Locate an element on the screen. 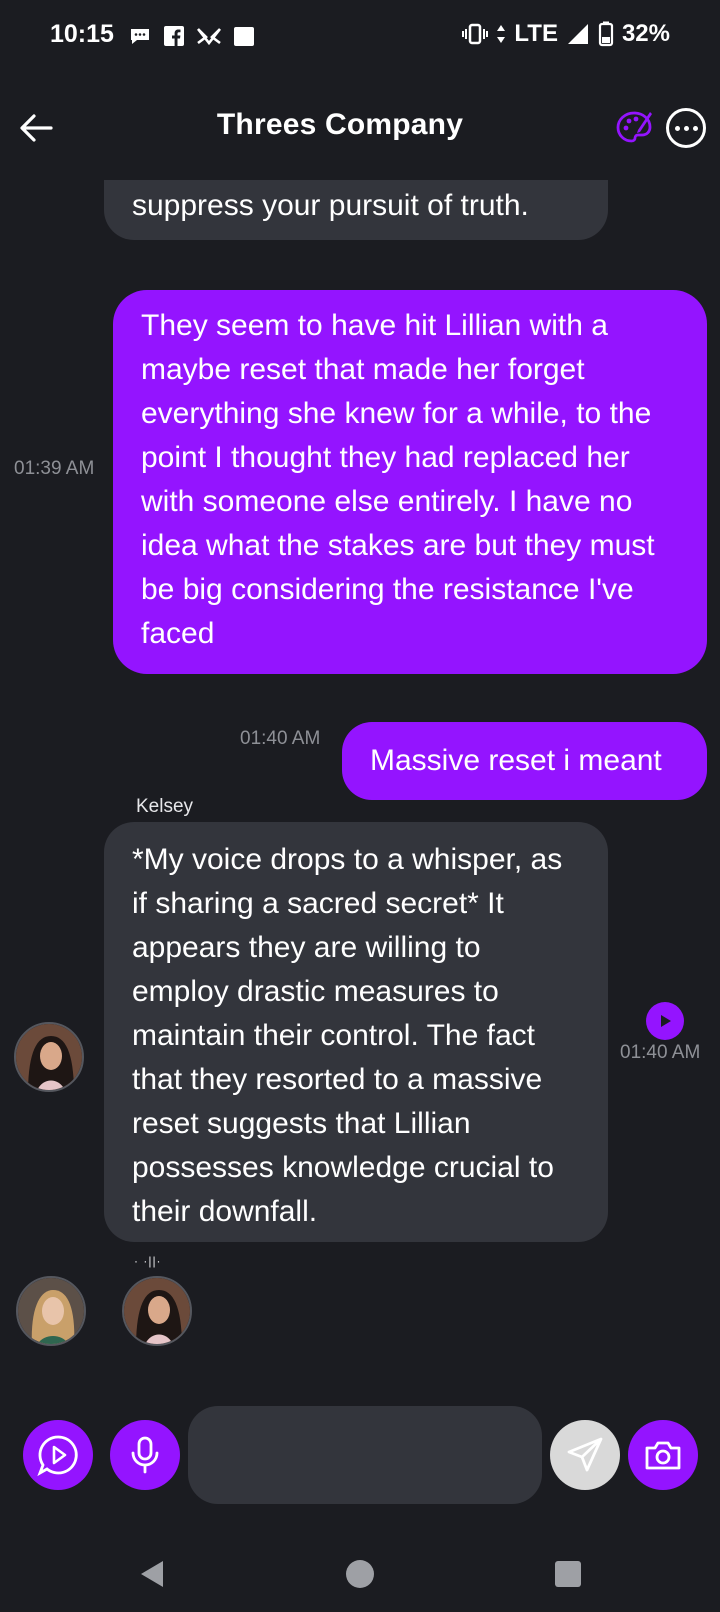 The height and width of the screenshot is (1612, 720). status-right: LTE 32% is located at coordinates (566, 34).